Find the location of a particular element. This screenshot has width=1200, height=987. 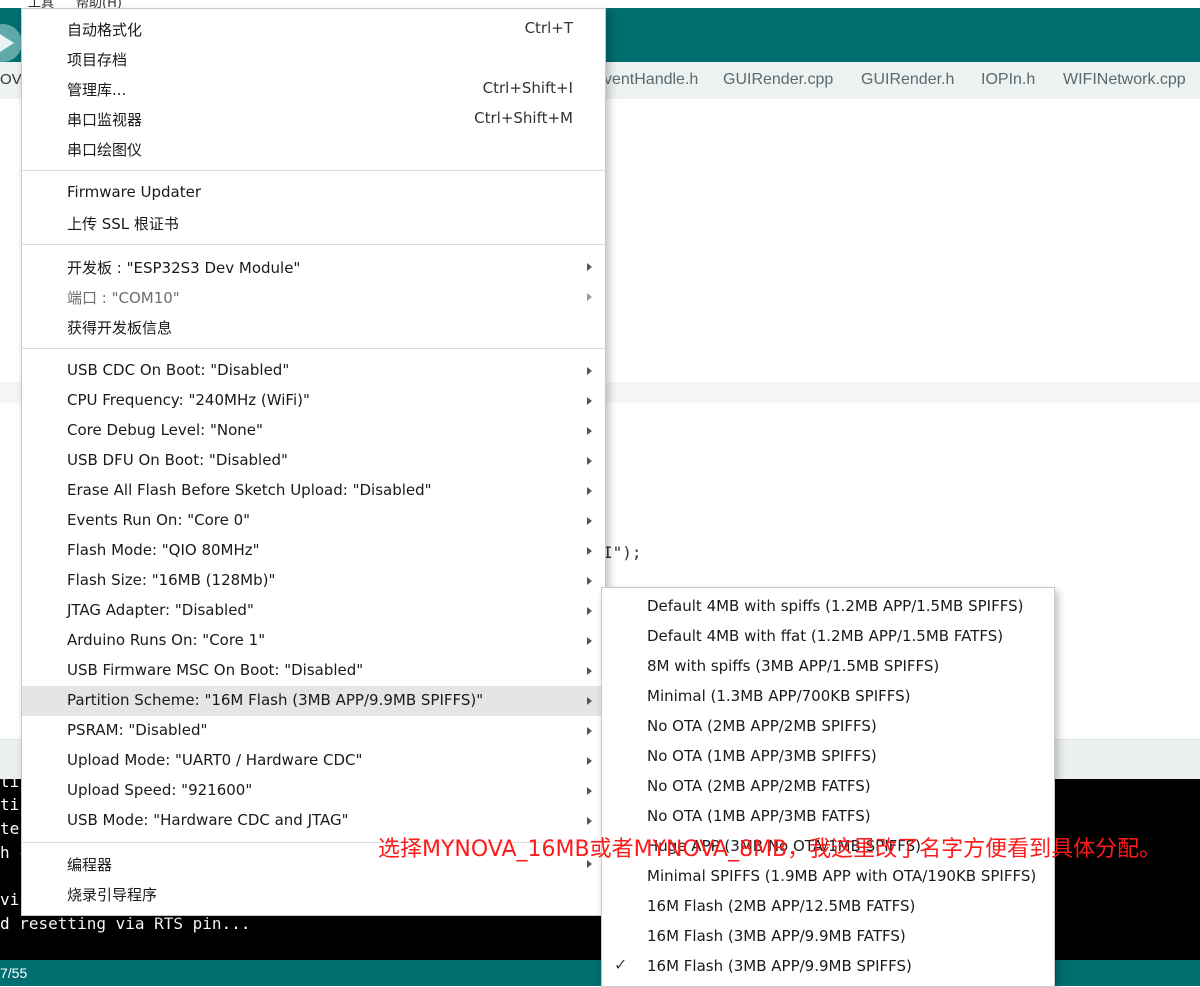

menu-item-port: 端口 : "COM10" is located at coordinates (313, 297).